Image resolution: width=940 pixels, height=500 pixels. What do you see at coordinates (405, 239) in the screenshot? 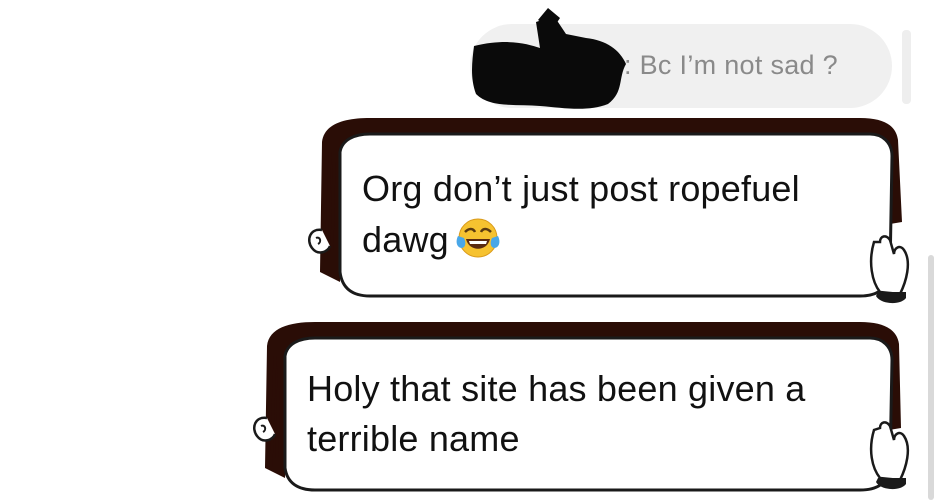
I see `message-line: dawg` at bounding box center [405, 239].